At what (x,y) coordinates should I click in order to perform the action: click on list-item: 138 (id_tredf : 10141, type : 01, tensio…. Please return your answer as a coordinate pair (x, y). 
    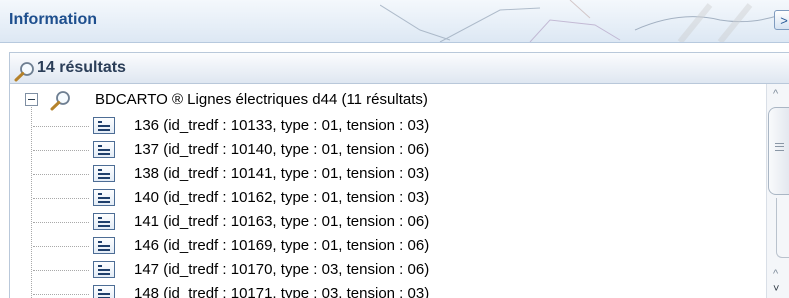
    Looking at the image, I should click on (380, 174).